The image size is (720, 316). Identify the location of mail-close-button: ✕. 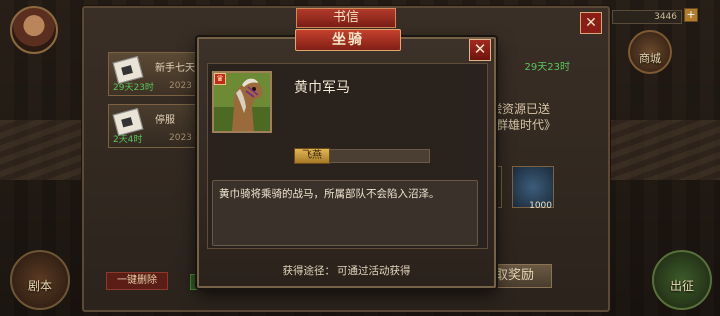
(591, 23).